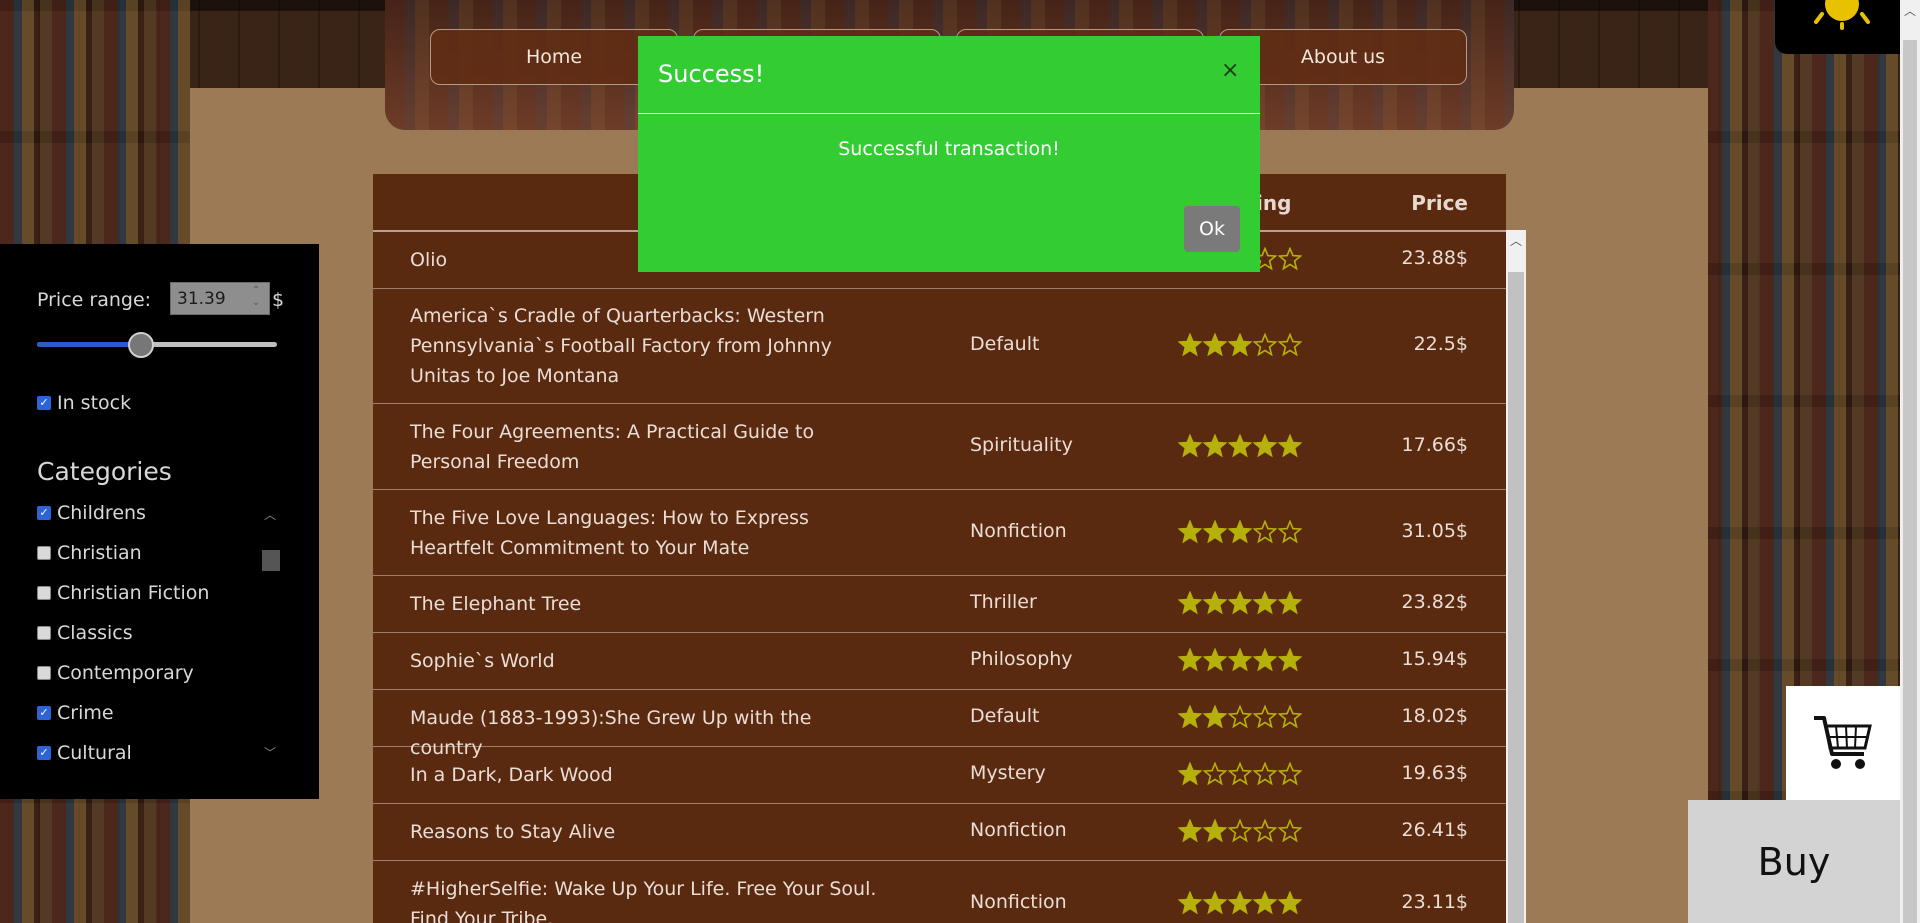  I want to click on table-row: Sophie`s World Philosophy 15.94$, so click(939, 661).